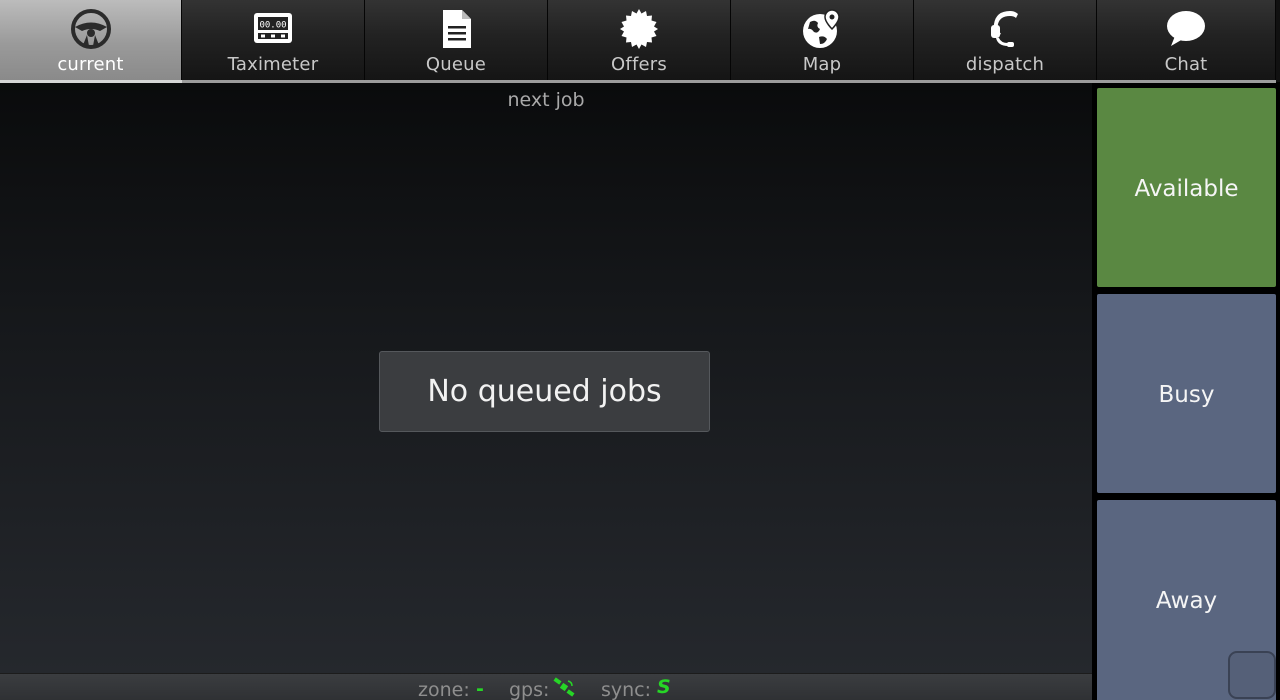  I want to click on driver-state-panel: Available Busy Away, so click(1186, 391).